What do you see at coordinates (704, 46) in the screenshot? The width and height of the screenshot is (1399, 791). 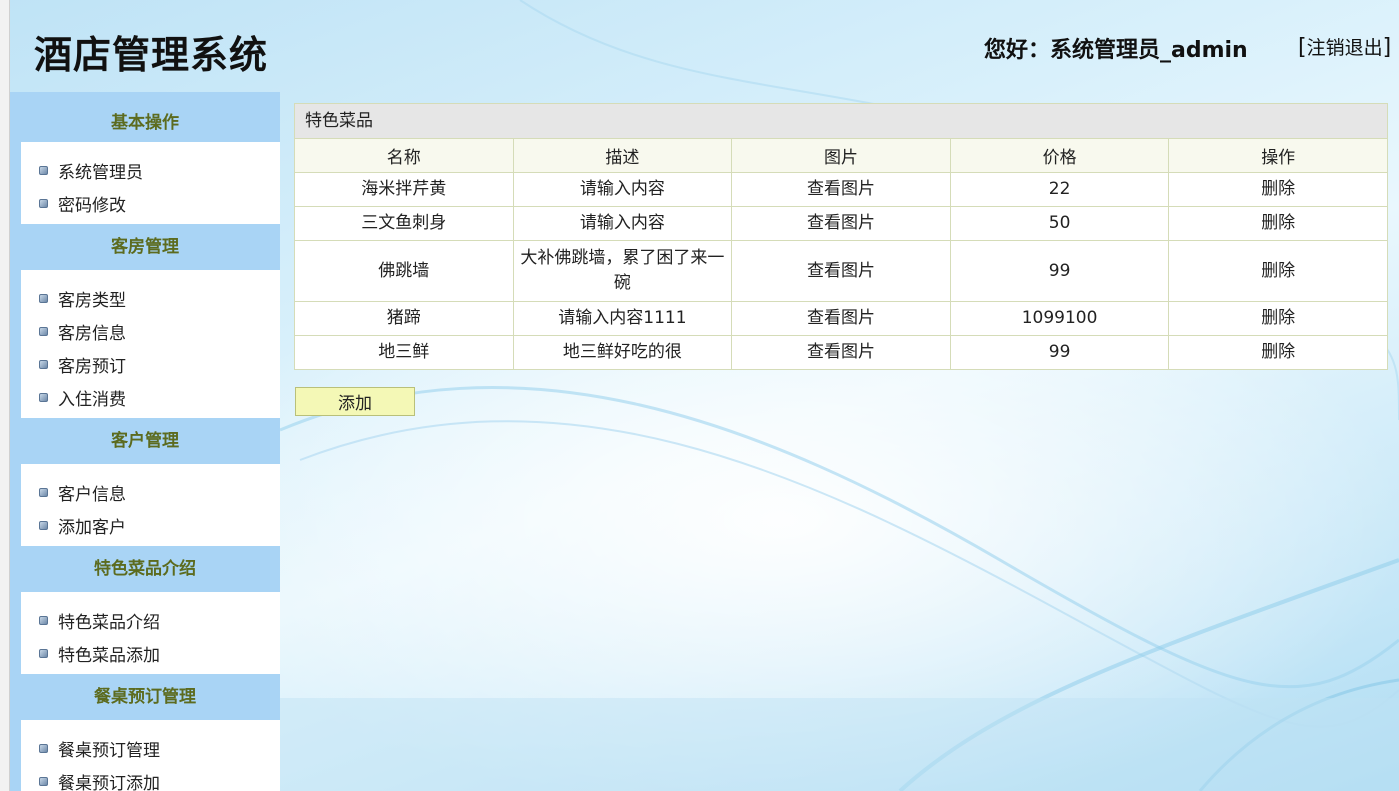 I see `header: 酒店管理系统 您好：系统管理员_admin [注销退出]` at bounding box center [704, 46].